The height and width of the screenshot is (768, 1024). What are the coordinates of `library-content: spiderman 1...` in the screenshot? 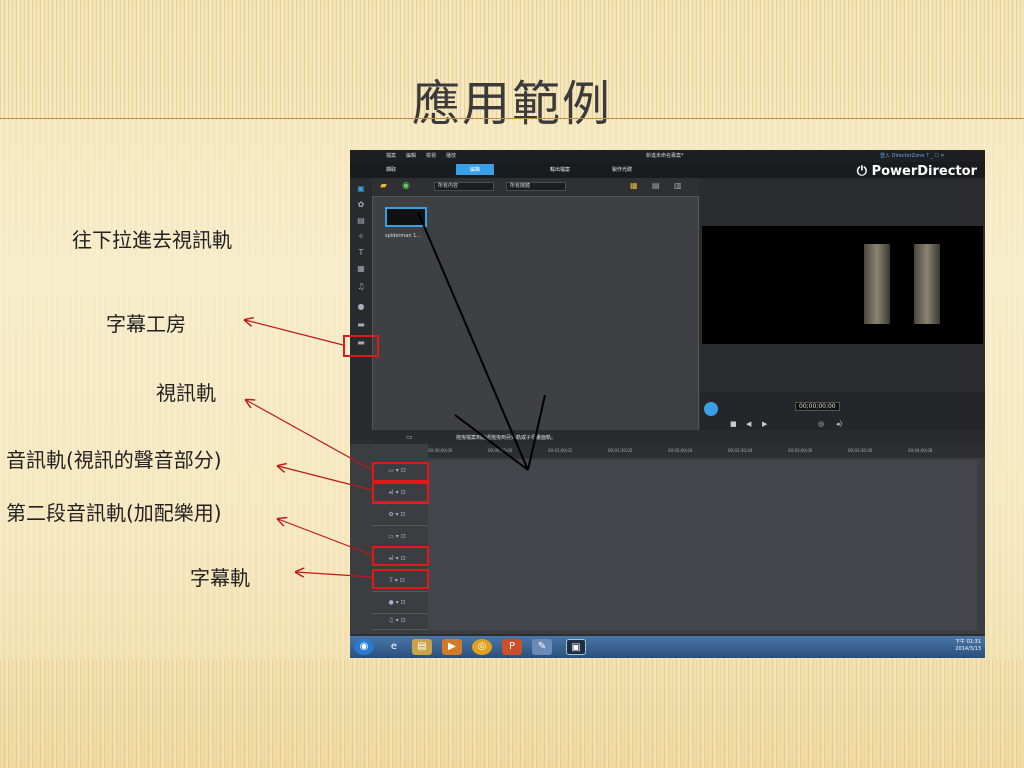 It's located at (535, 318).